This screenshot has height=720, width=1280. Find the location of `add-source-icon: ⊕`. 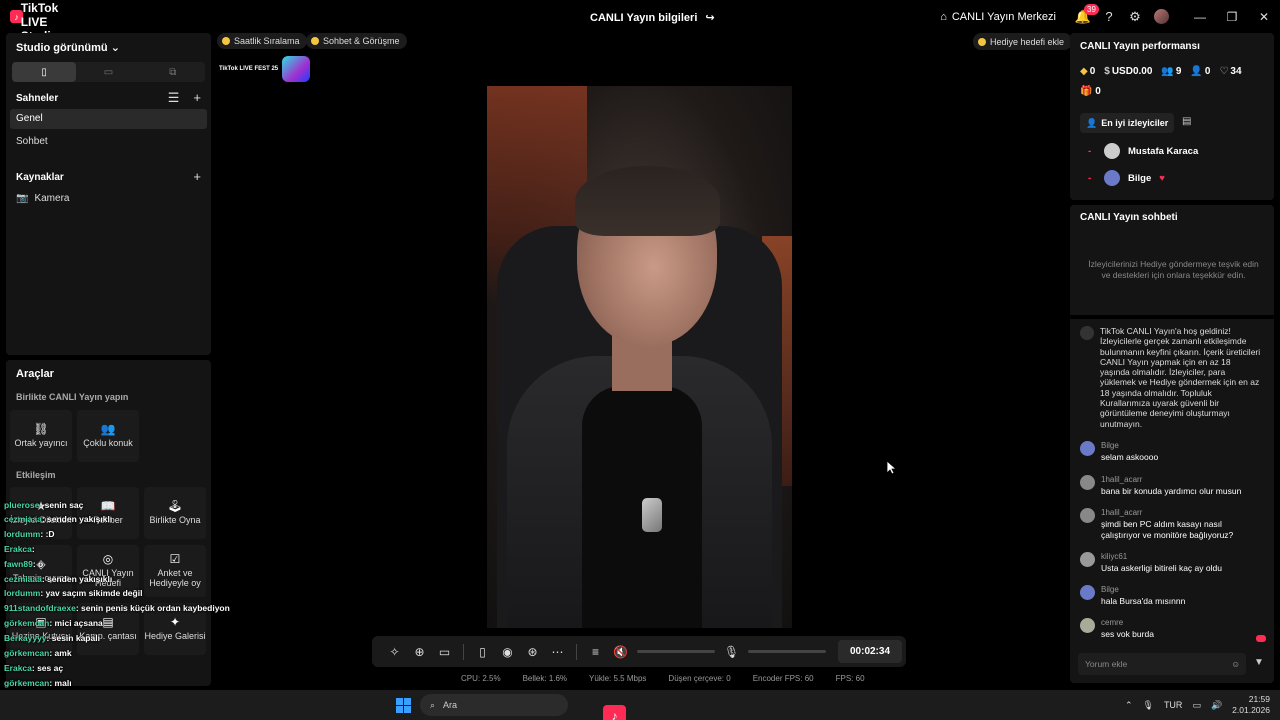

add-source-icon: ⊕ is located at coordinates (419, 651).